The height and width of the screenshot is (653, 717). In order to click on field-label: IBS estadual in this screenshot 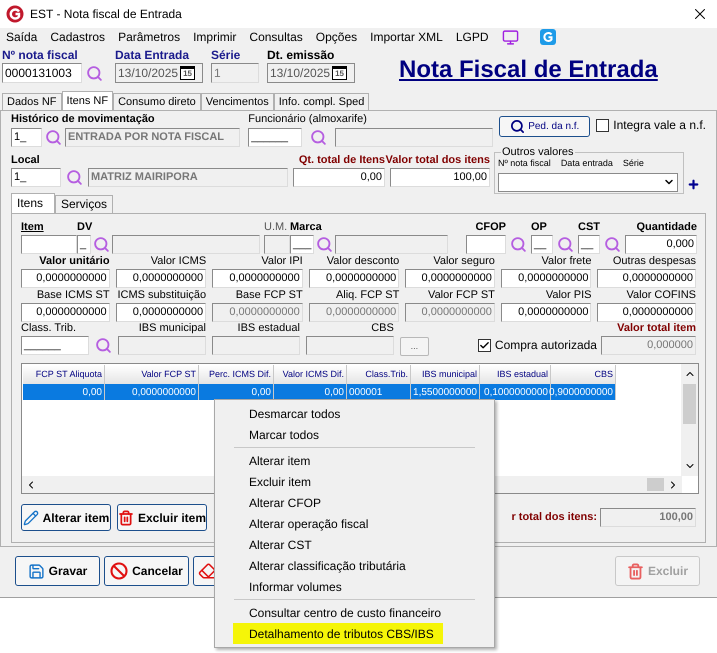, I will do `click(269, 328)`.